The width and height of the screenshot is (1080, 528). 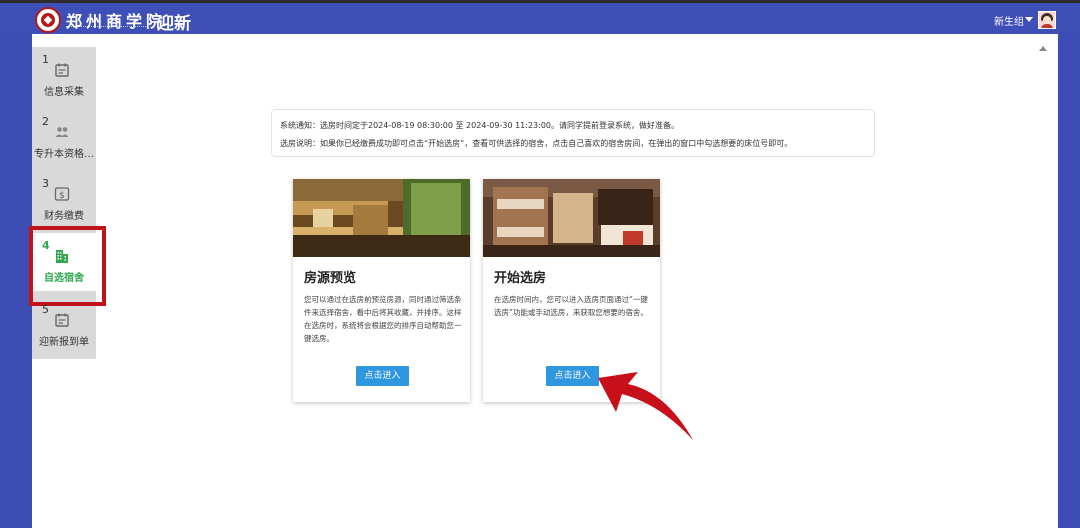 What do you see at coordinates (48, 20) in the screenshot?
I see `school-seal-logo` at bounding box center [48, 20].